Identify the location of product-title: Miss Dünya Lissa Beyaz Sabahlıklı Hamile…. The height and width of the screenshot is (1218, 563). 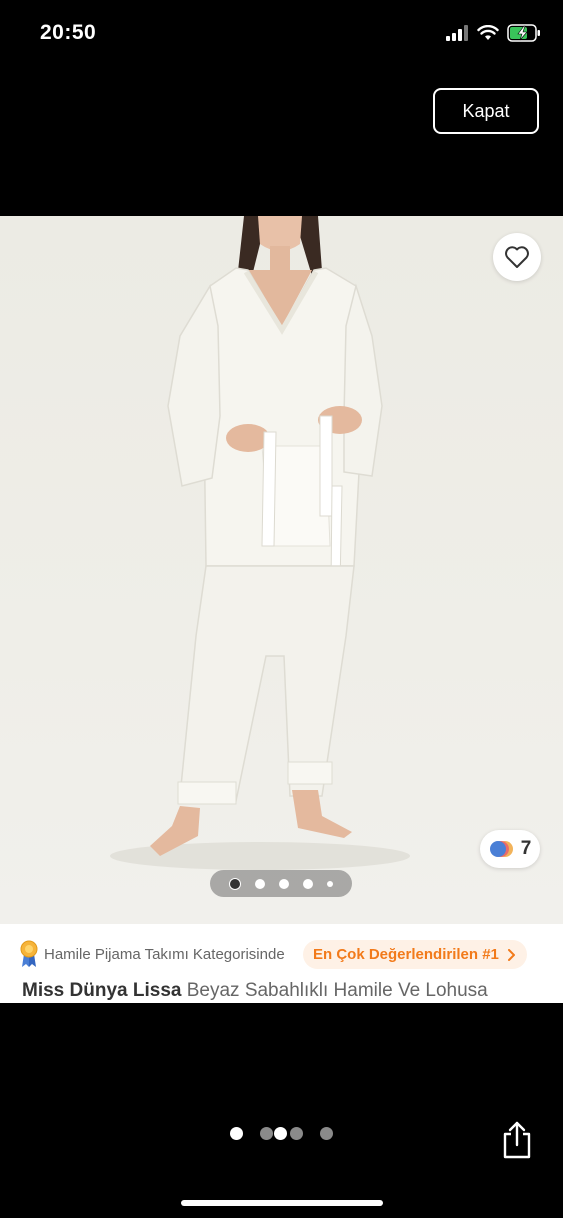
(255, 991).